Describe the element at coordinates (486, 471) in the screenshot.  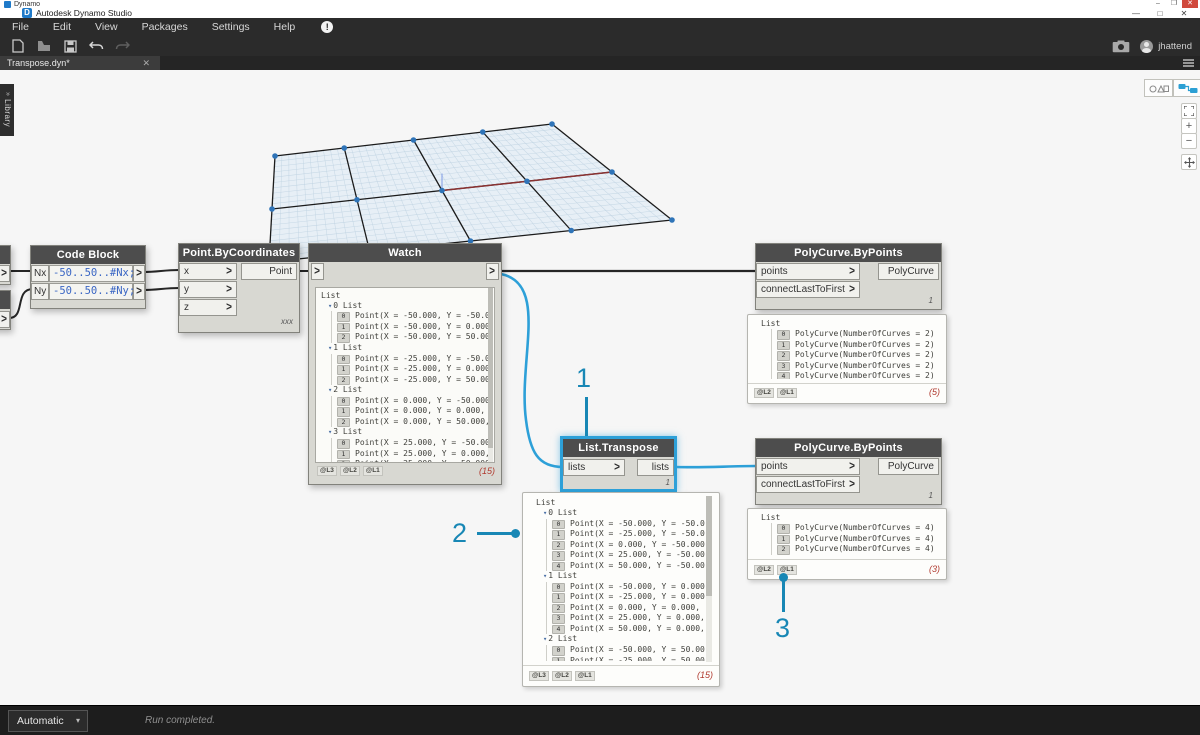
I see `watch-count: (15)` at that location.